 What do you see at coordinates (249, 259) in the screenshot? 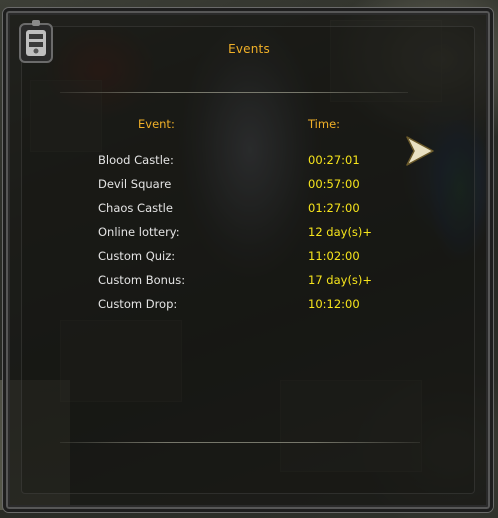
I see `table-row: Custom Quiz: 11:02:00` at bounding box center [249, 259].